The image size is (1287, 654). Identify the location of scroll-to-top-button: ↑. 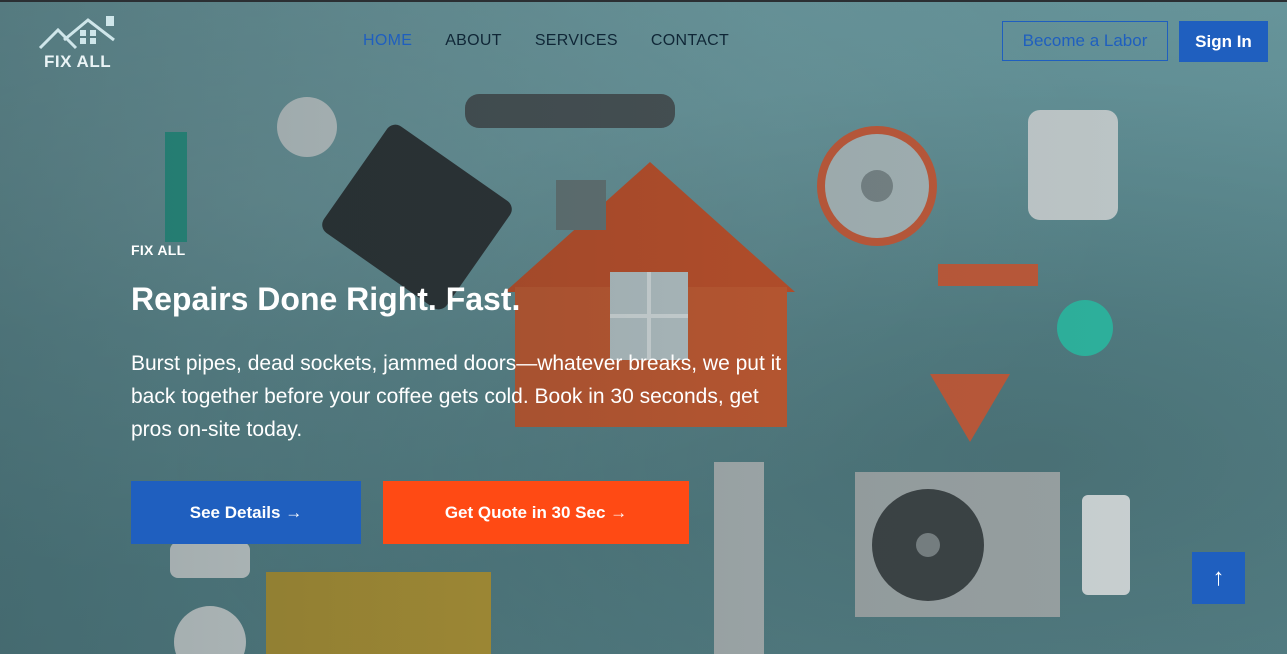
(1218, 578).